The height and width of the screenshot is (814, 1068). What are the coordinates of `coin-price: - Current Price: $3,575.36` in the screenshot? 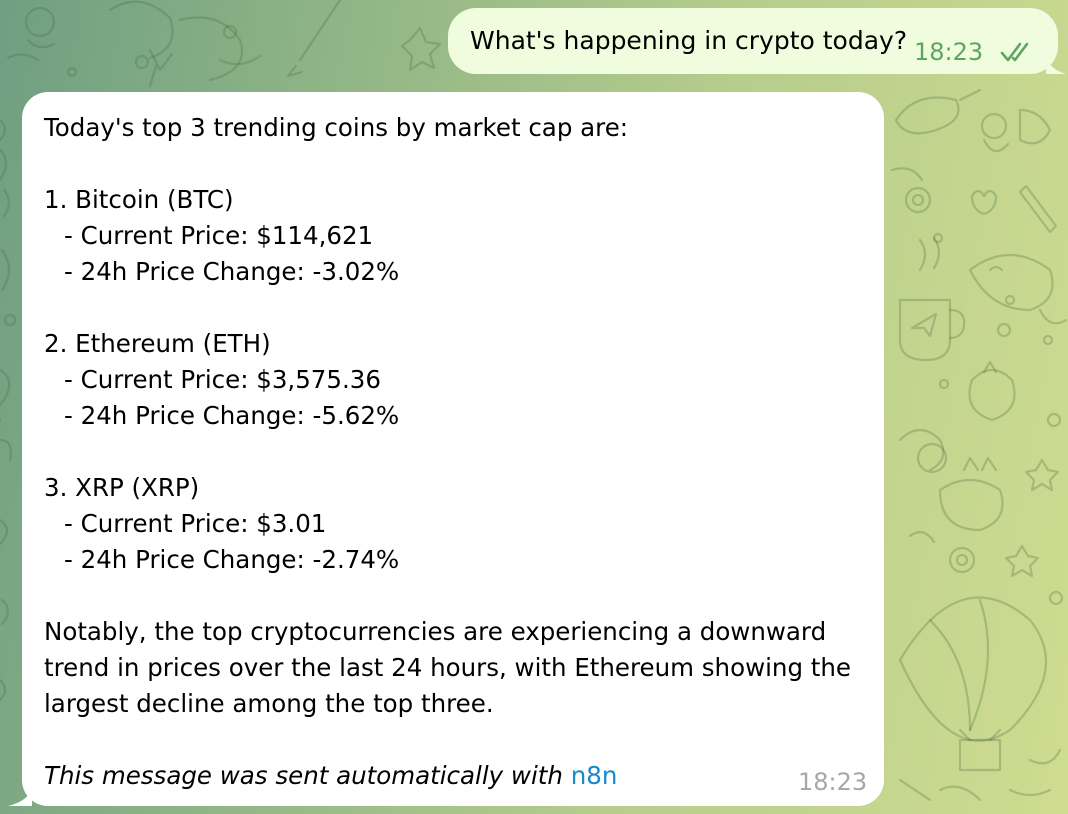 It's located at (222, 379).